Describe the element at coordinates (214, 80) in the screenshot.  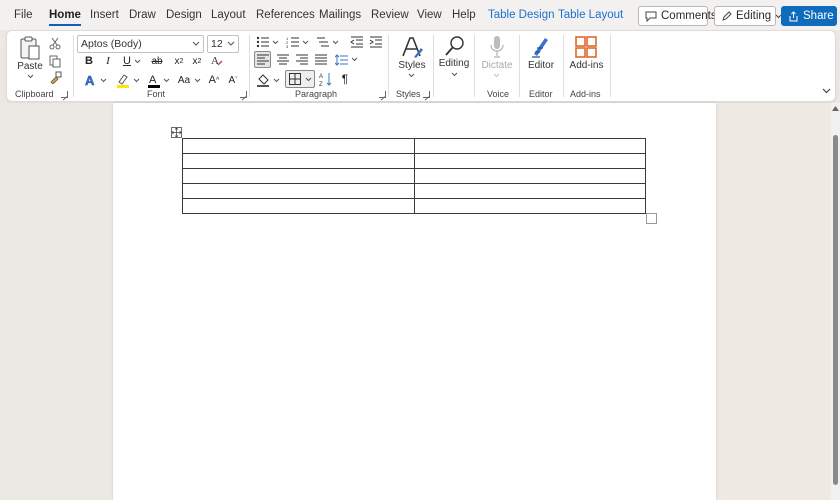
I see `grow-font-icon: A ^` at that location.